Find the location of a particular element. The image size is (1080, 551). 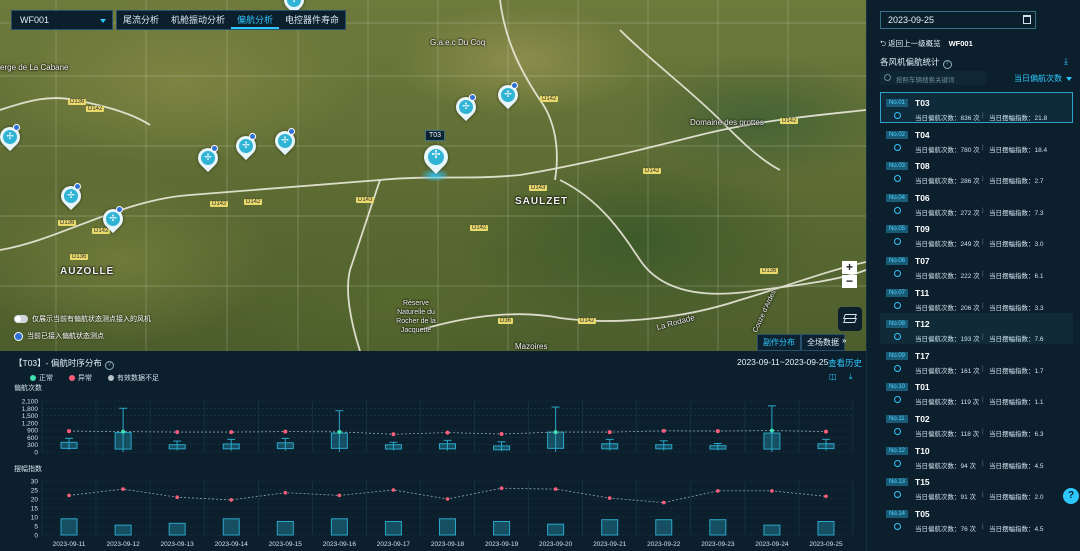

swing-index: 当日摆幅指数：6.3 is located at coordinates (1016, 434).